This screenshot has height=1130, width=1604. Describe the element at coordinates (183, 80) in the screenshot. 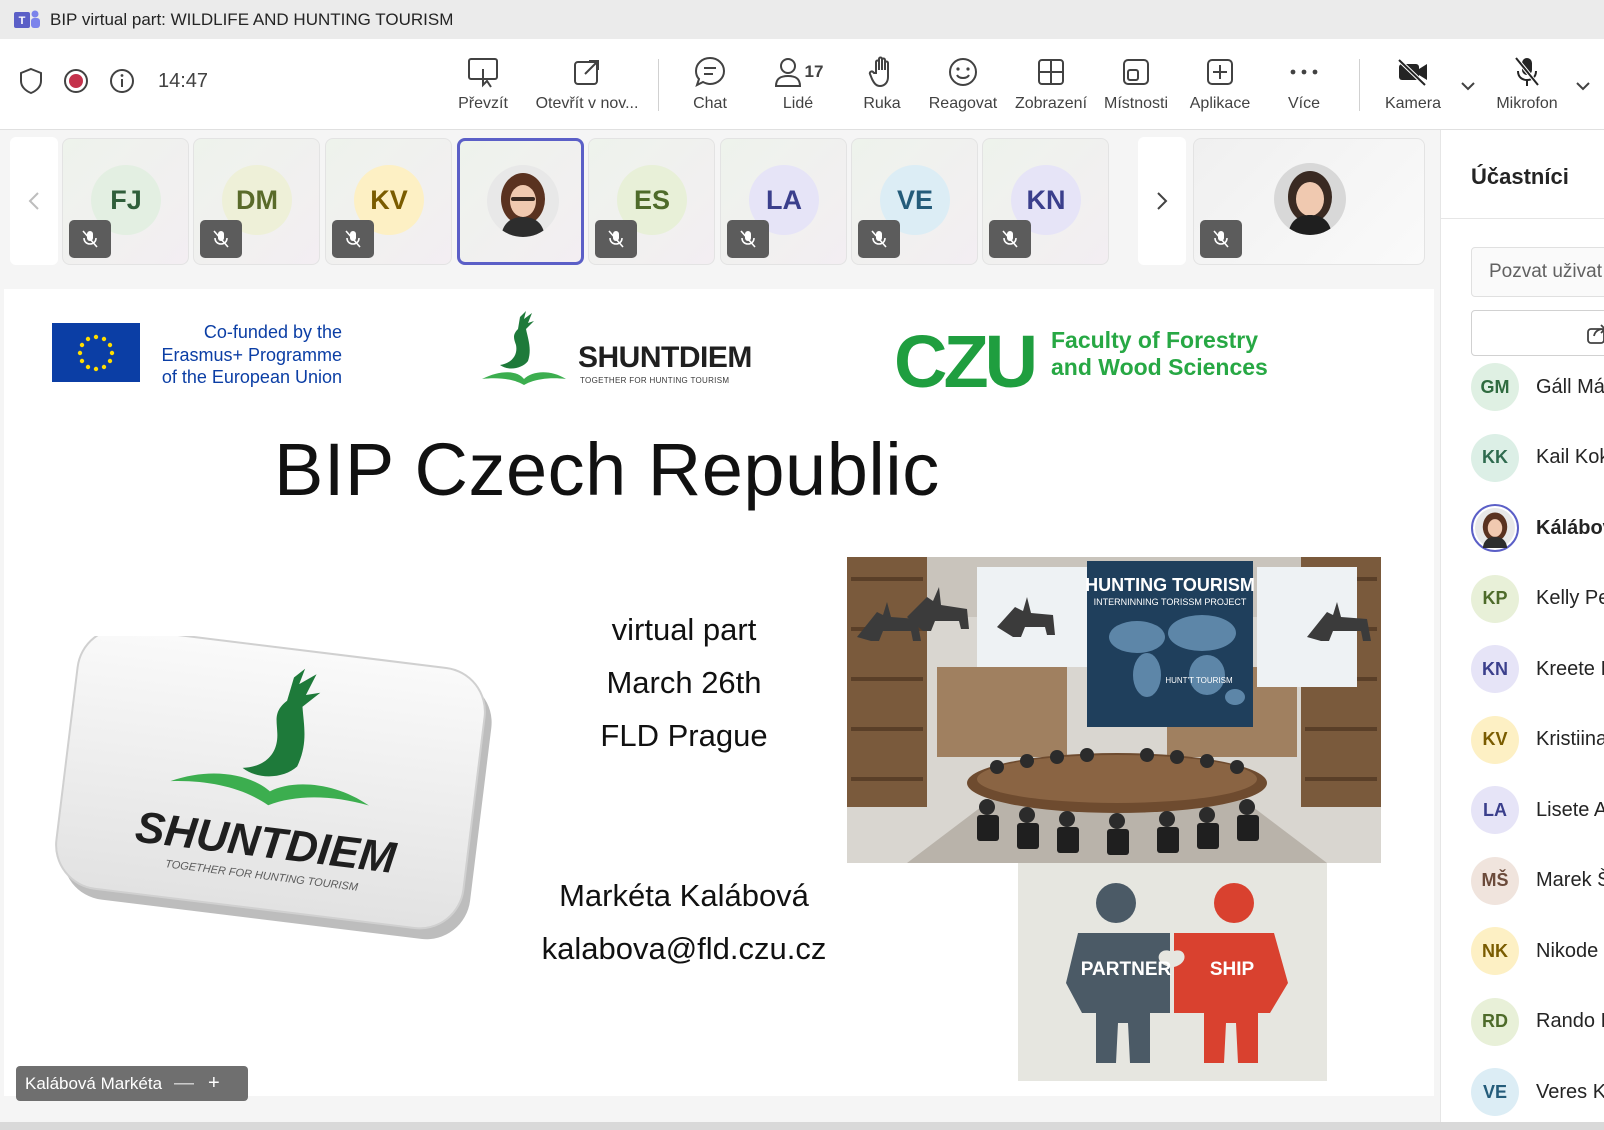

I see `meeting-timer: 14:47` at that location.